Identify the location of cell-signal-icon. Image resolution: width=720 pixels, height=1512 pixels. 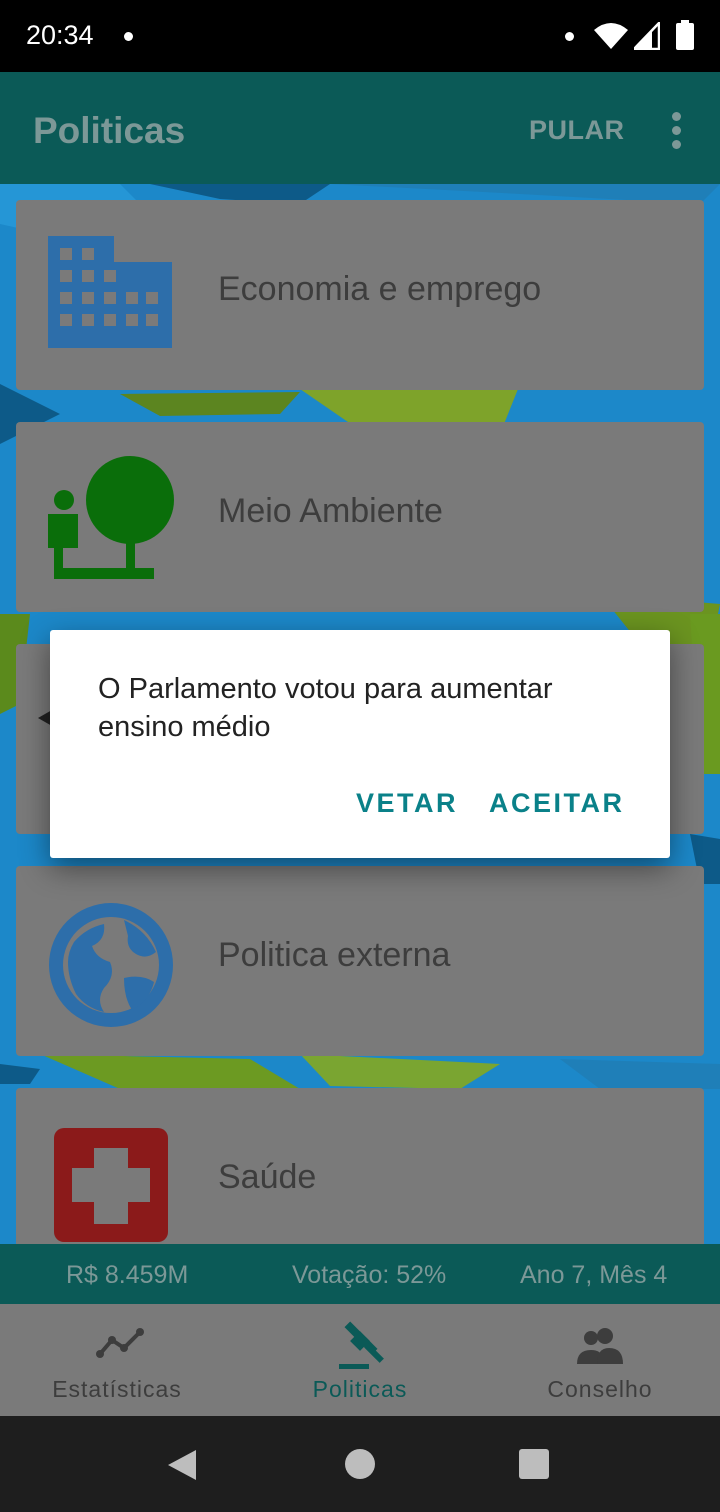
(647, 36).